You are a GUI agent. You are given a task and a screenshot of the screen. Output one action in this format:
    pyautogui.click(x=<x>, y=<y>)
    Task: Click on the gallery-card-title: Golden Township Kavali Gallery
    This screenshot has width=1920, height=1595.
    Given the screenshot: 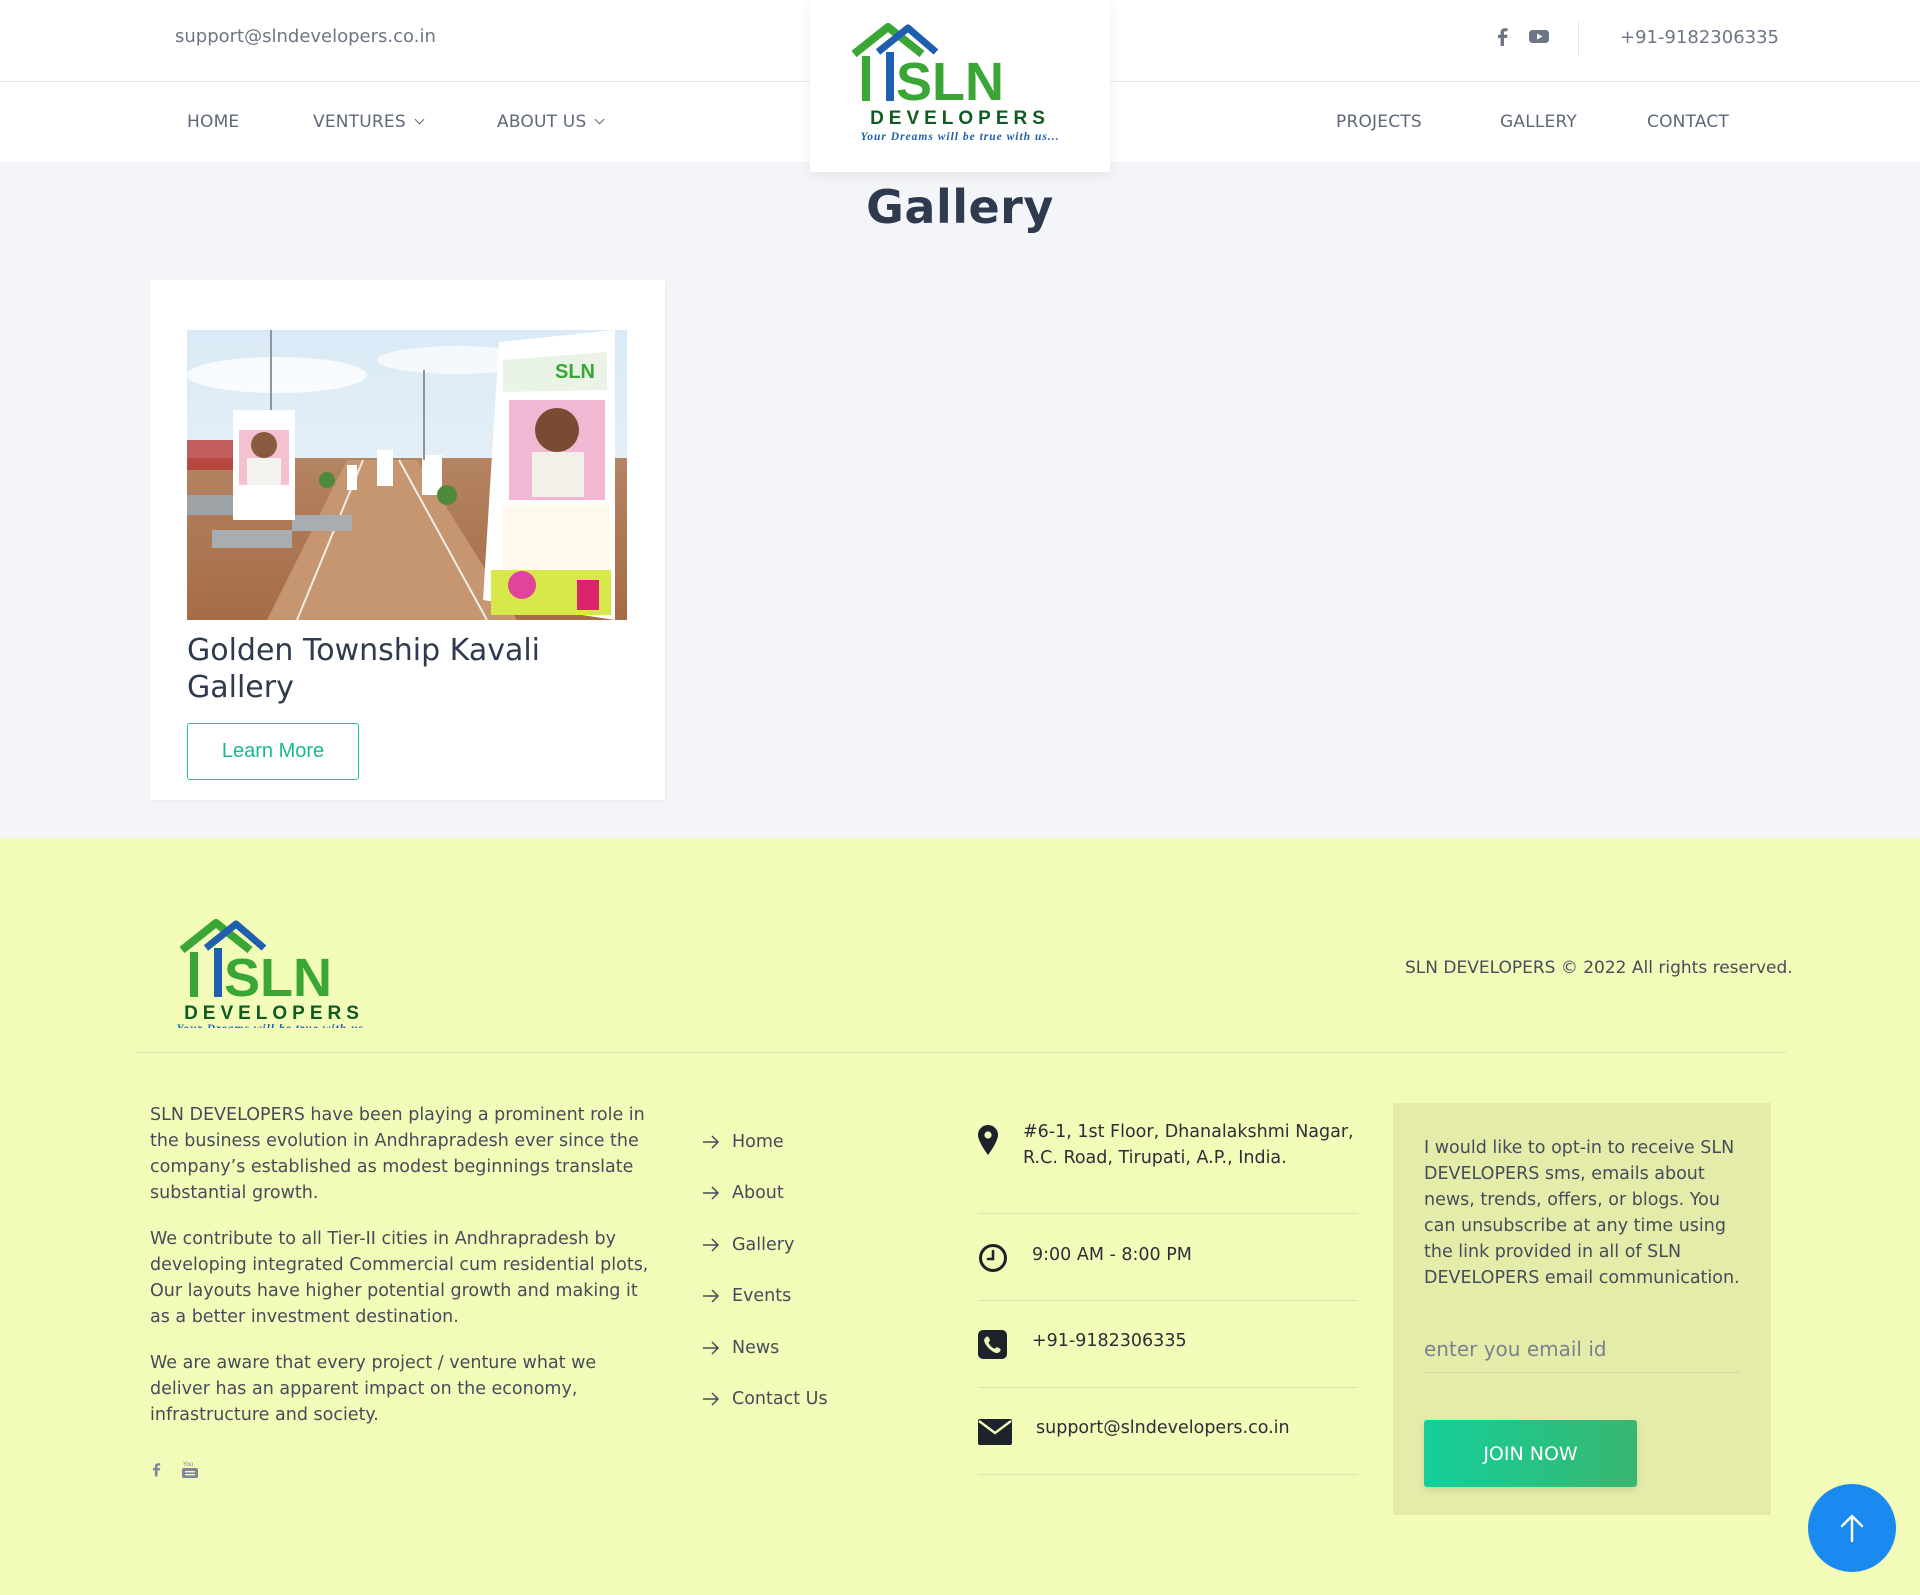 What is the action you would take?
    pyautogui.click(x=364, y=669)
    